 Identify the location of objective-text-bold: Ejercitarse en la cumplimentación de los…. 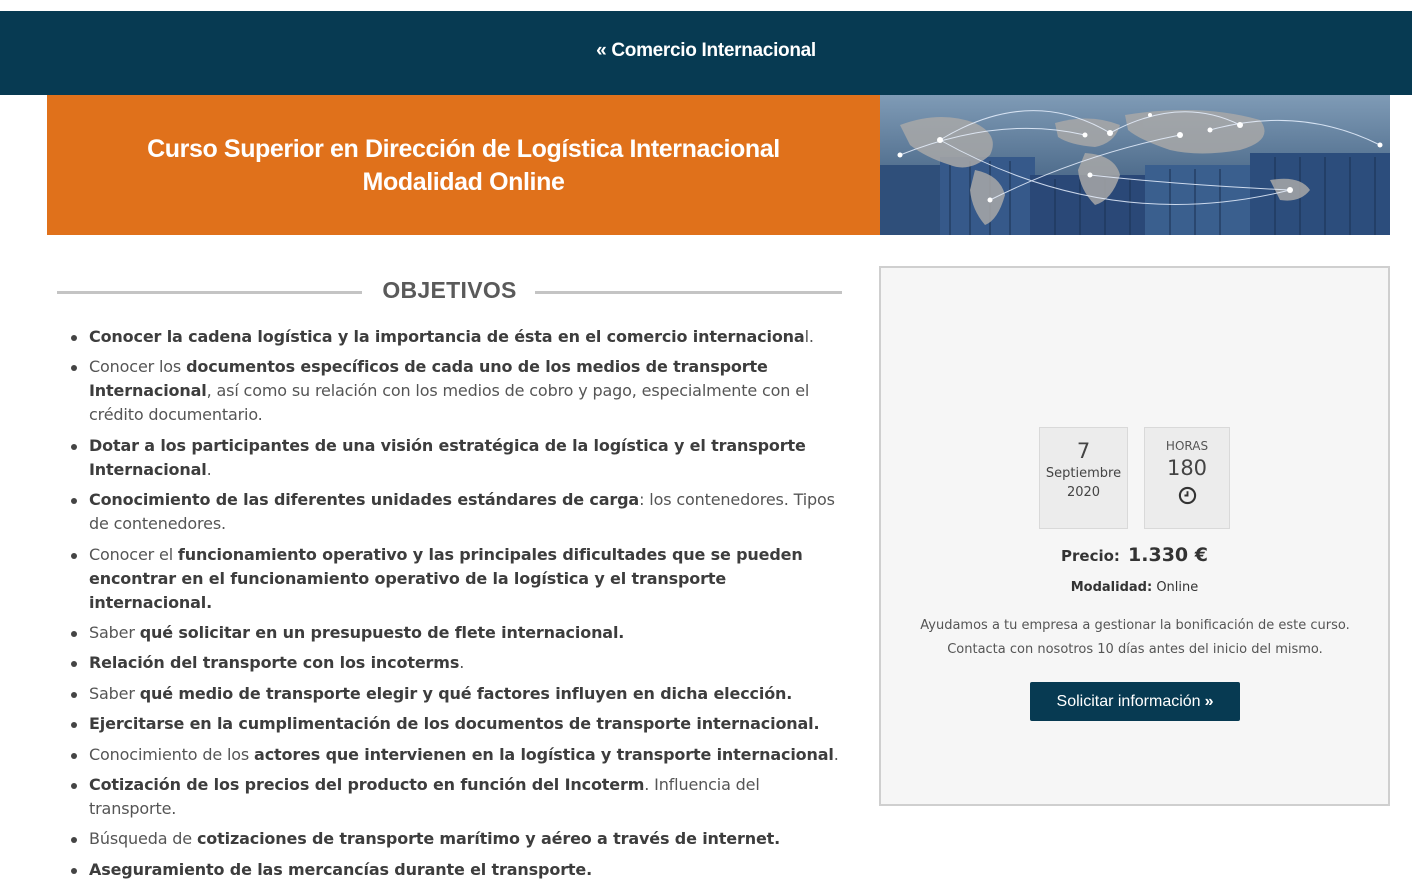
(454, 724).